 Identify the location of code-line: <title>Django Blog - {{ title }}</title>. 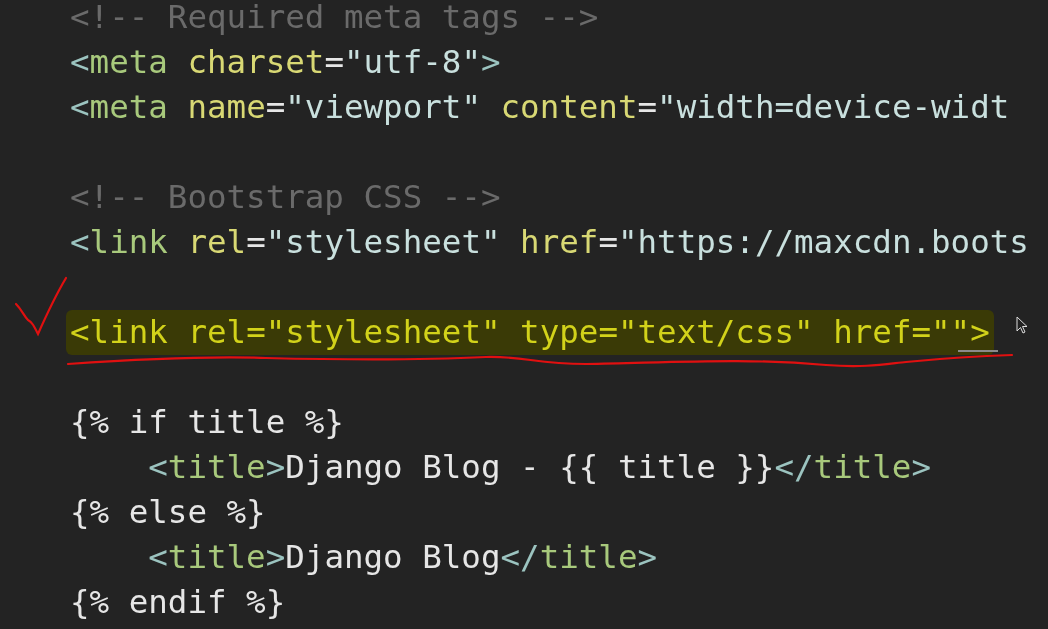
(539, 467).